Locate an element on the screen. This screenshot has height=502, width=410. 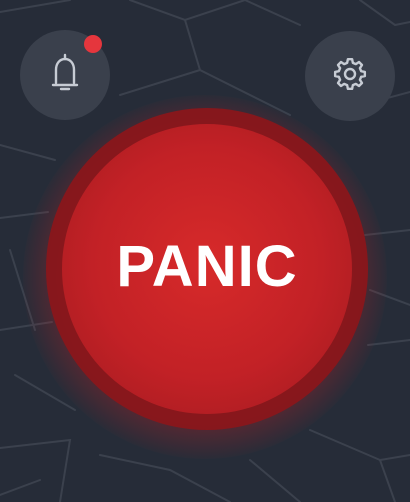
notification-badge is located at coordinates (93, 44).